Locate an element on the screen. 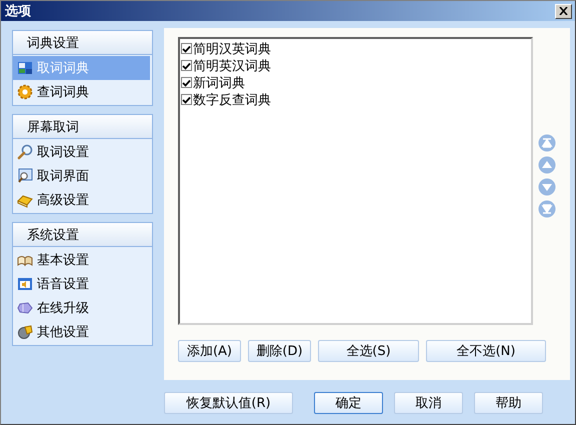 The image size is (576, 425). screen-magnifier-icon is located at coordinates (25, 176).